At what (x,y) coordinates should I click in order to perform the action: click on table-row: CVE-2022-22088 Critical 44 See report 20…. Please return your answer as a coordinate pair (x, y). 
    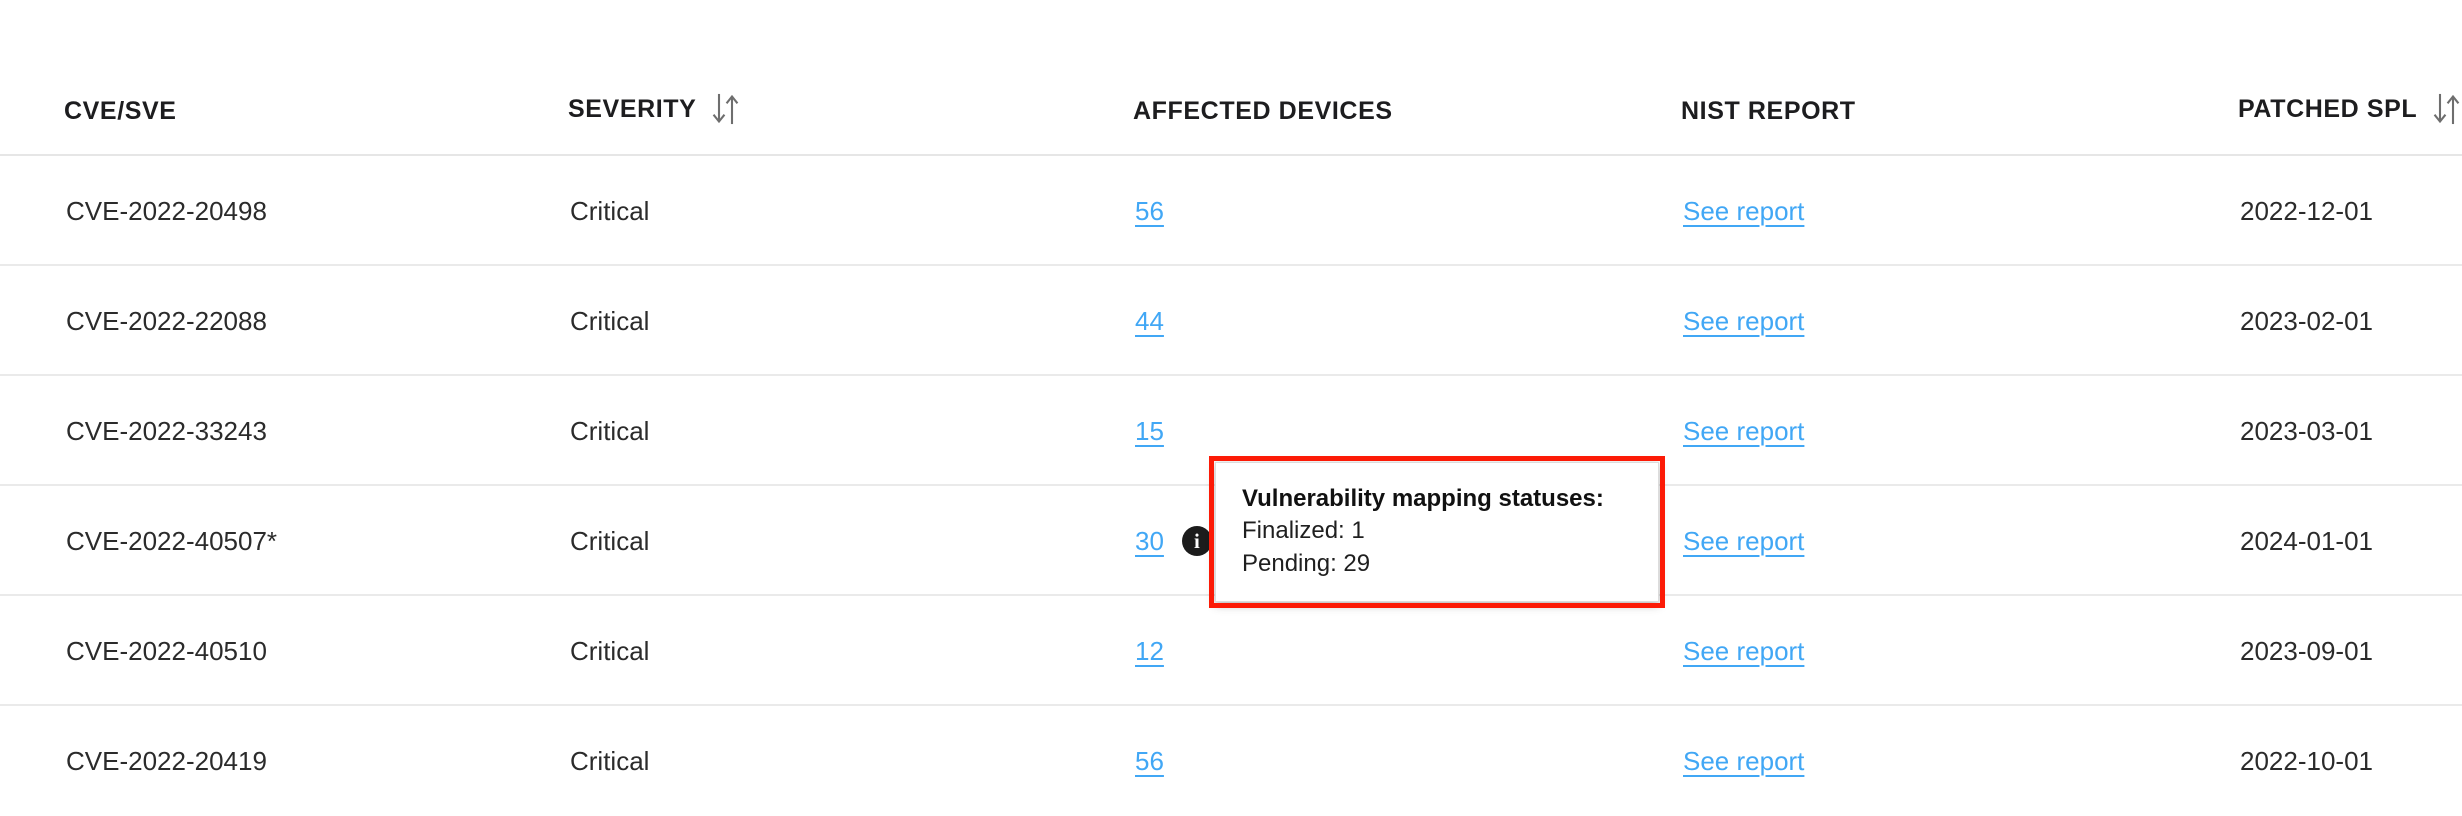
    Looking at the image, I should click on (1231, 321).